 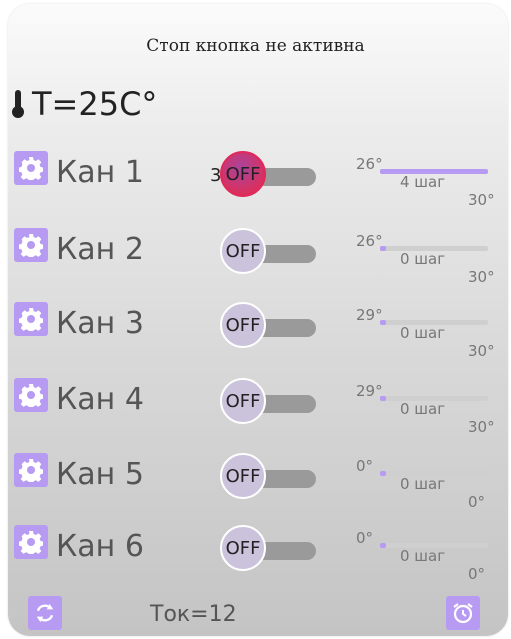 I want to click on channel-label: Кан 6, so click(x=100, y=546).